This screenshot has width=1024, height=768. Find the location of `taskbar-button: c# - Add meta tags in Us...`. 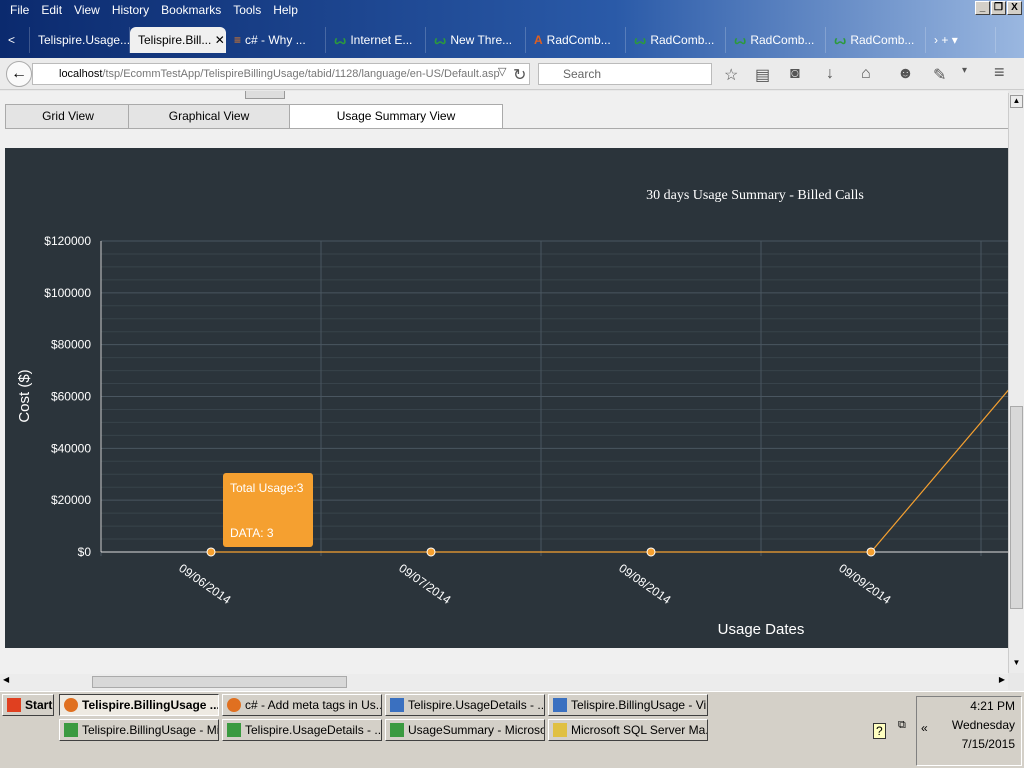

taskbar-button: c# - Add meta tags in Us... is located at coordinates (302, 705).